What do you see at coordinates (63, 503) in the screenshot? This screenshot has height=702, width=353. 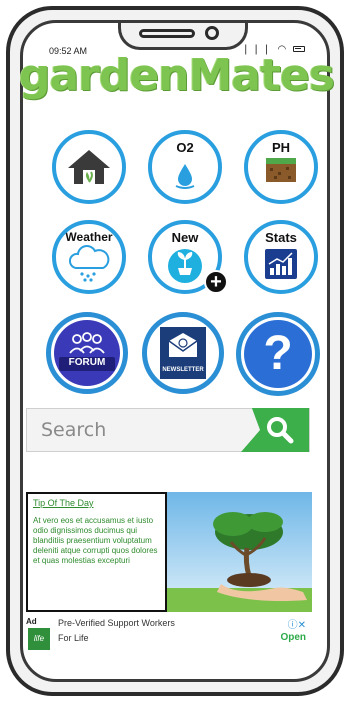 I see `tip-title: Tip Of The Day` at bounding box center [63, 503].